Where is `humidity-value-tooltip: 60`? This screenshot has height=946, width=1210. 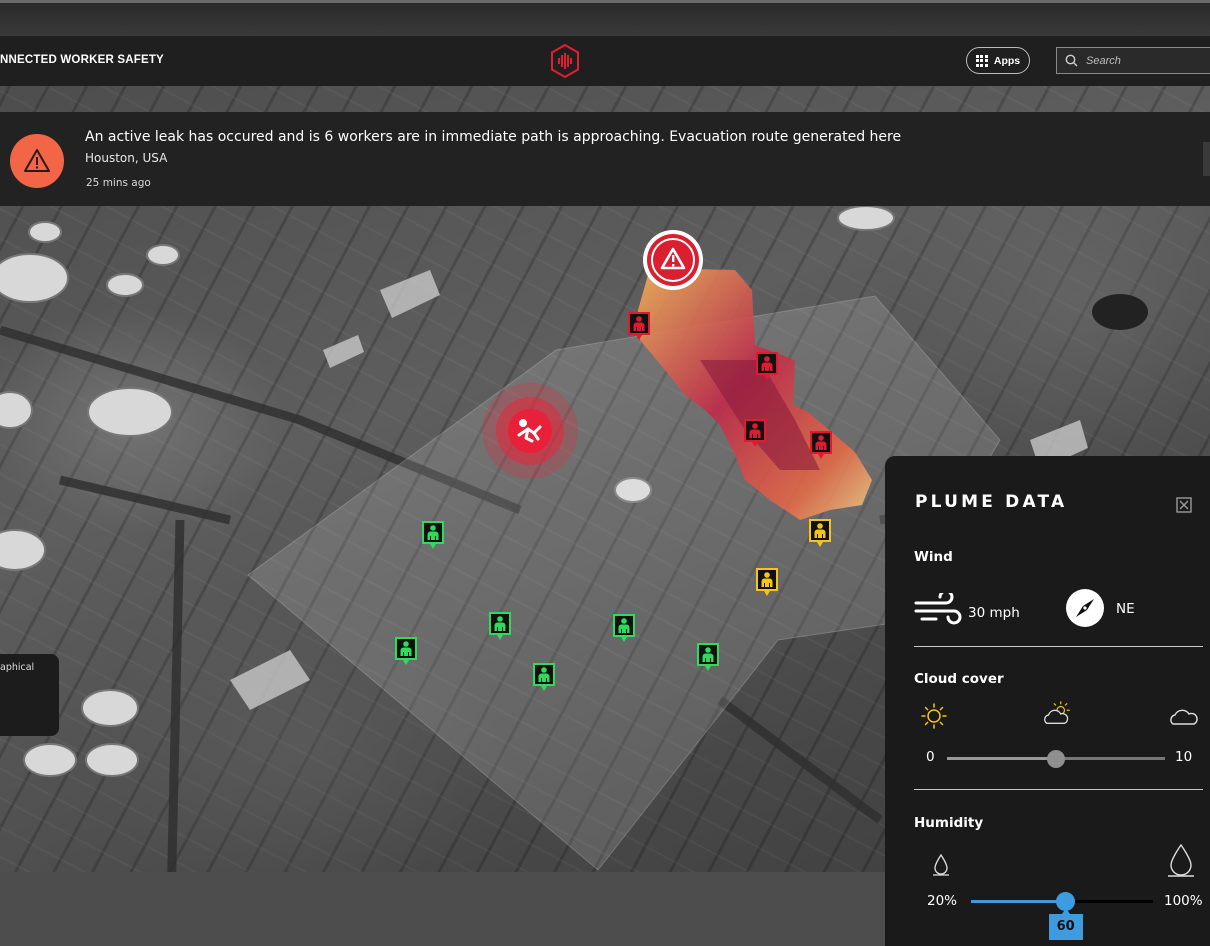
humidity-value-tooltip: 60 is located at coordinates (1065, 924).